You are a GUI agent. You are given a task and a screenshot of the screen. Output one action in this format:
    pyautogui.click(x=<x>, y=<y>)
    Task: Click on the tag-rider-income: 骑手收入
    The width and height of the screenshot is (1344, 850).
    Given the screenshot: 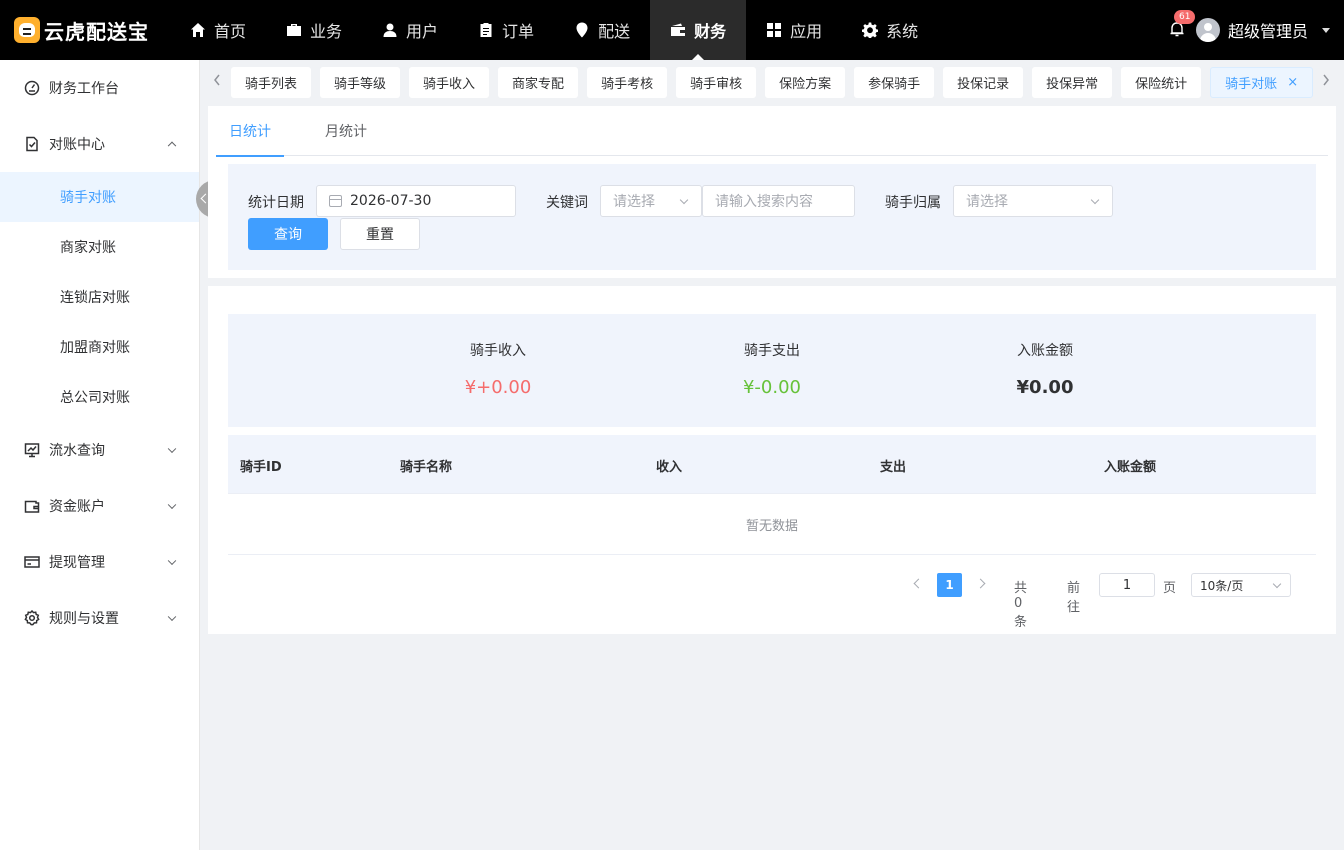 What is the action you would take?
    pyautogui.click(x=449, y=82)
    